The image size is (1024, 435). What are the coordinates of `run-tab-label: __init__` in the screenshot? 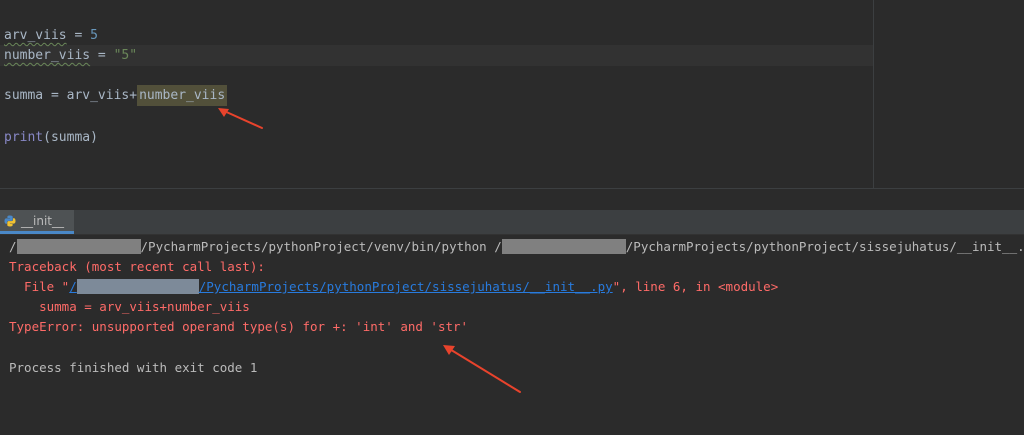 It's located at (42, 220).